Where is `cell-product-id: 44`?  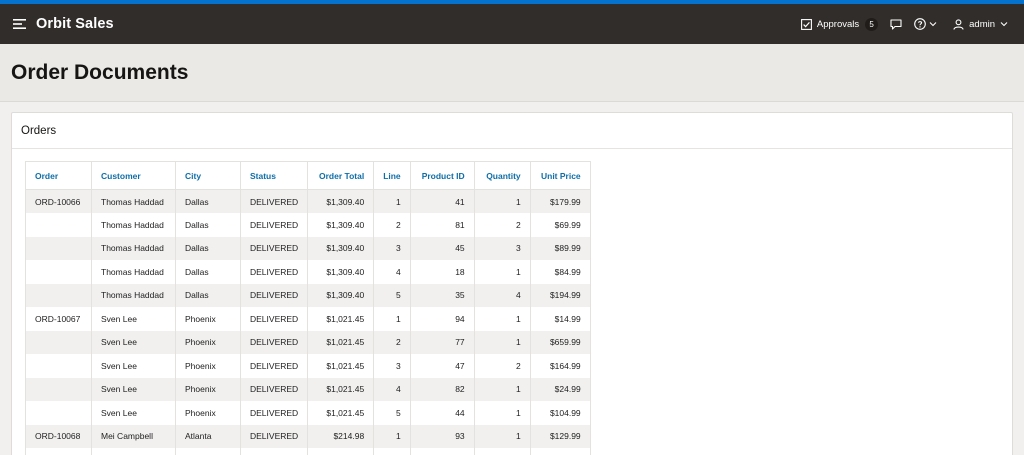
cell-product-id: 44 is located at coordinates (442, 413).